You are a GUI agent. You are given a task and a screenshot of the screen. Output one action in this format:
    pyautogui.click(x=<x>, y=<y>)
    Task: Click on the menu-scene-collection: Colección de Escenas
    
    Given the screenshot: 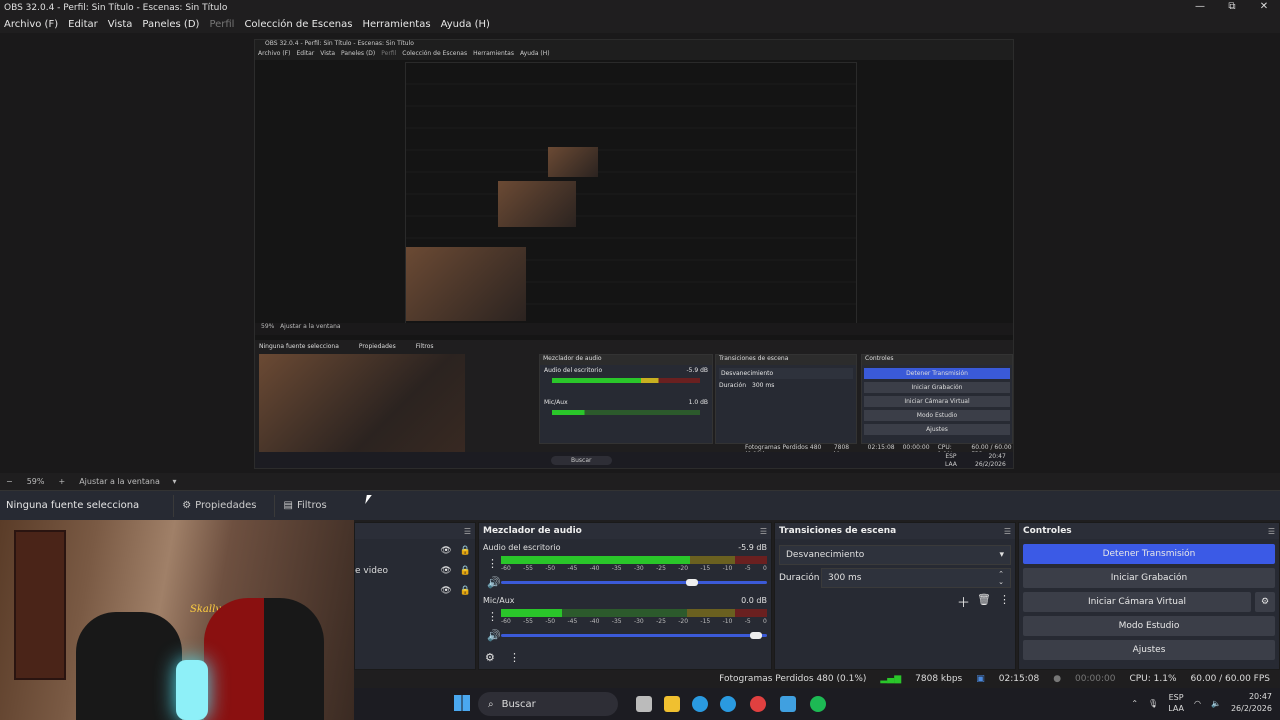 What is the action you would take?
    pyautogui.click(x=298, y=24)
    